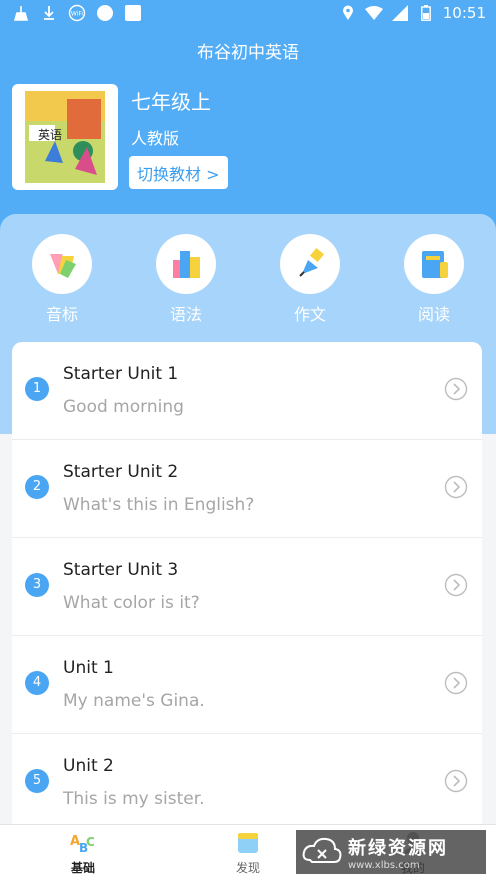  Describe the element at coordinates (247, 391) in the screenshot. I see `unit-row-1: 1 Starter Unit 1 Good morning` at that location.